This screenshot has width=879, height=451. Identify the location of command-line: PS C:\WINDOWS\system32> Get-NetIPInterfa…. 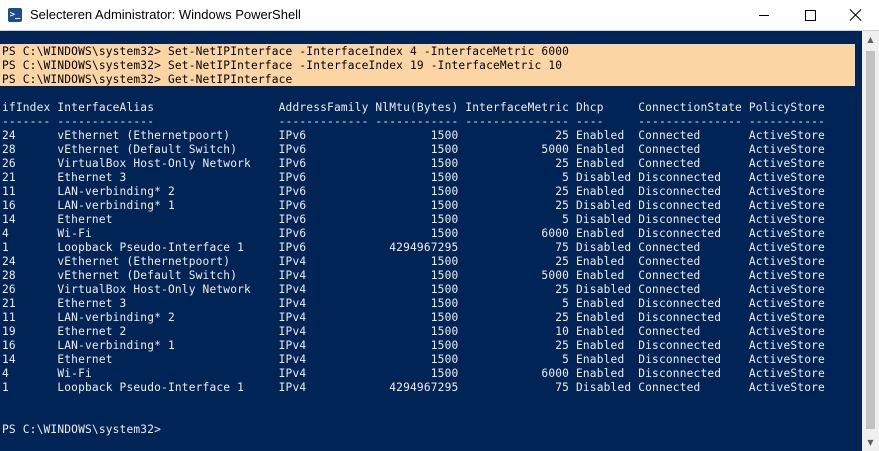
(147, 79).